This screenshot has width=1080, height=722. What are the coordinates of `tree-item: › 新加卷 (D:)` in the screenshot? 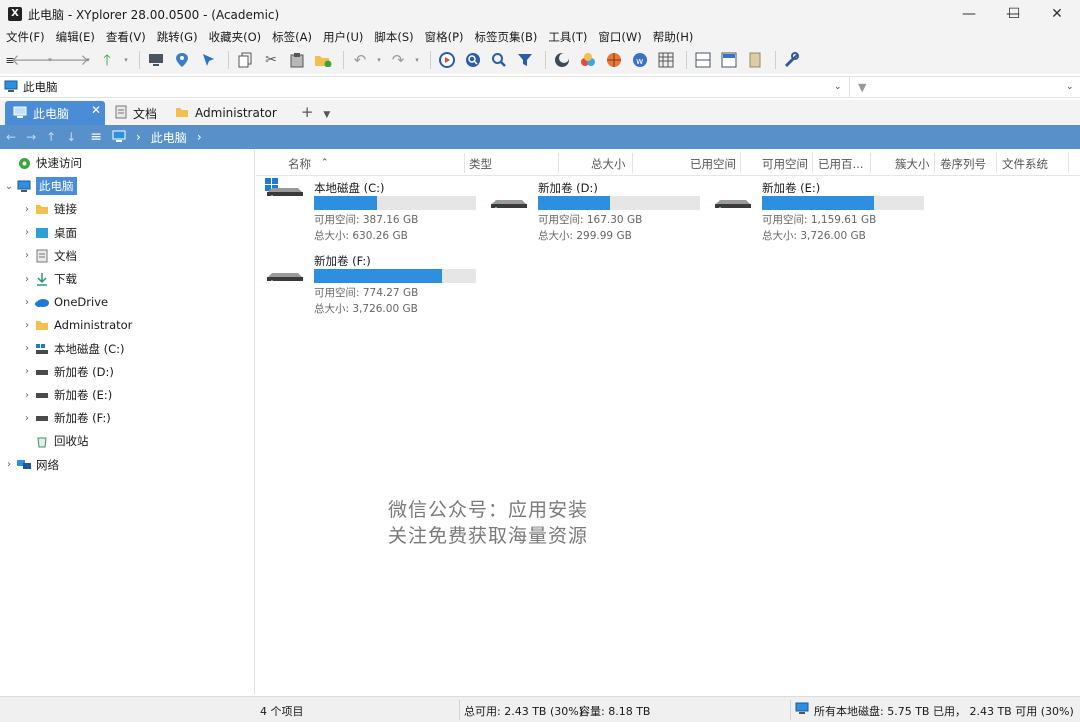 It's located at (127, 372).